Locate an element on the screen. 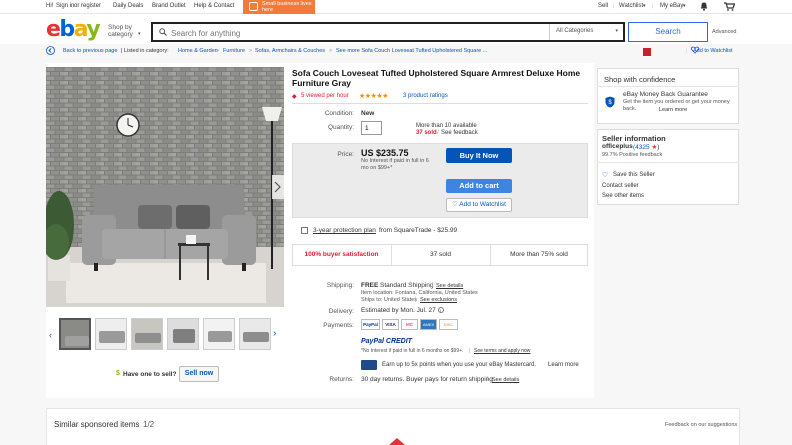 The width and height of the screenshot is (792, 445). see-exclusions-link: See exclusions is located at coordinates (438, 300).